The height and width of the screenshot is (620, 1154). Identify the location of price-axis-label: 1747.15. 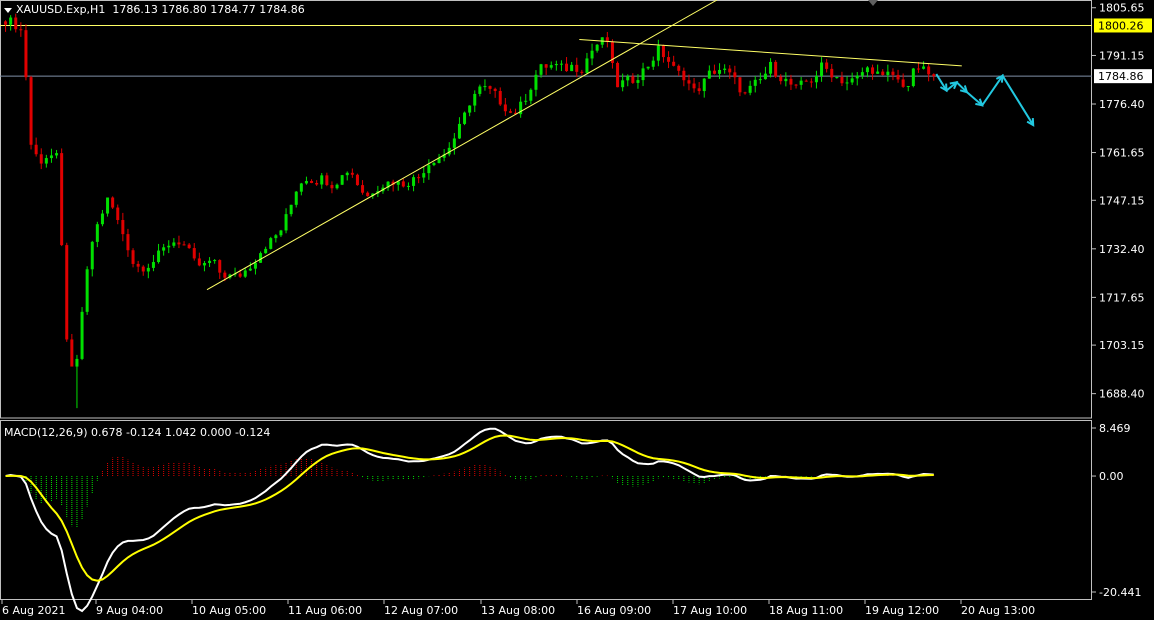
(1122, 200).